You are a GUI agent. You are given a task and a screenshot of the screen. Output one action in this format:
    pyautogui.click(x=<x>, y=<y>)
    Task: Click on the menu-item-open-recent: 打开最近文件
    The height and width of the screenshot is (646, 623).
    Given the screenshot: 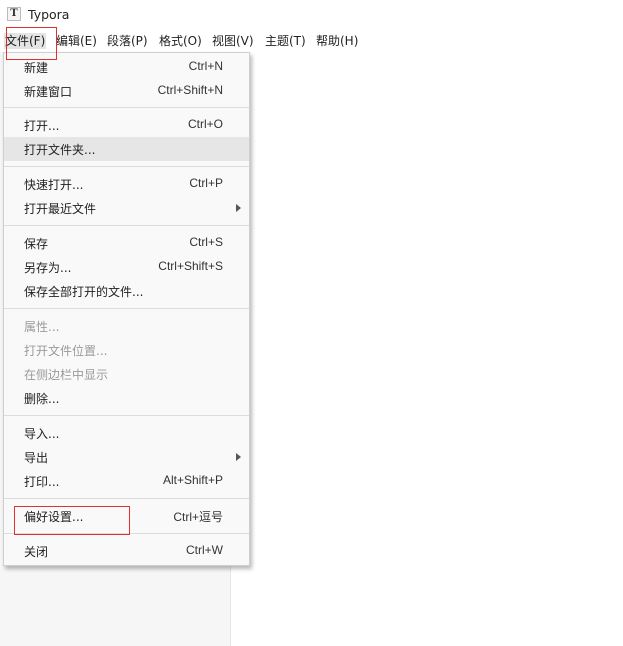 What is the action you would take?
    pyautogui.click(x=126, y=208)
    